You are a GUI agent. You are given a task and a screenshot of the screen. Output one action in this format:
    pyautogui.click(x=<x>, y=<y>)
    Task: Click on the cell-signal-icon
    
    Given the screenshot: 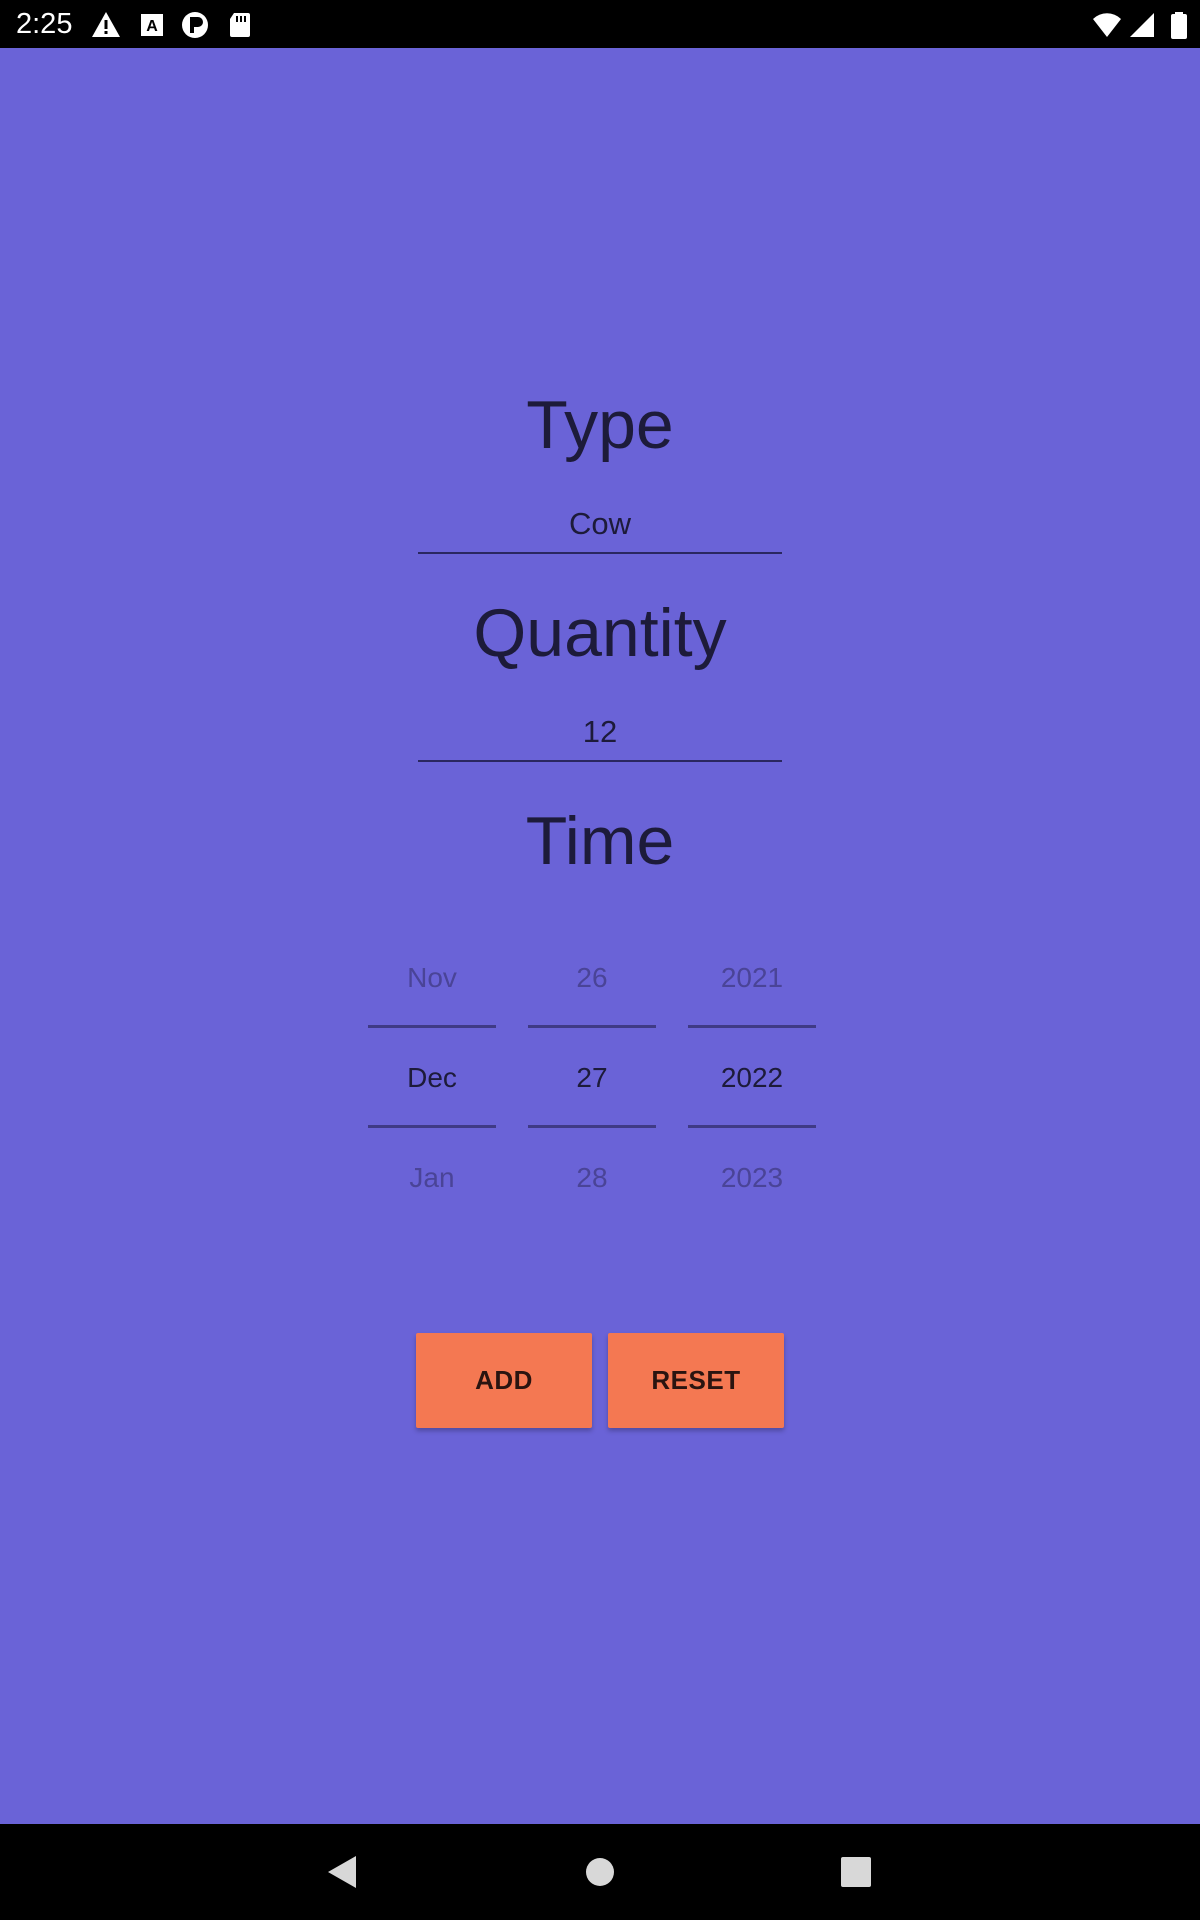 What is the action you would take?
    pyautogui.click(x=1142, y=25)
    